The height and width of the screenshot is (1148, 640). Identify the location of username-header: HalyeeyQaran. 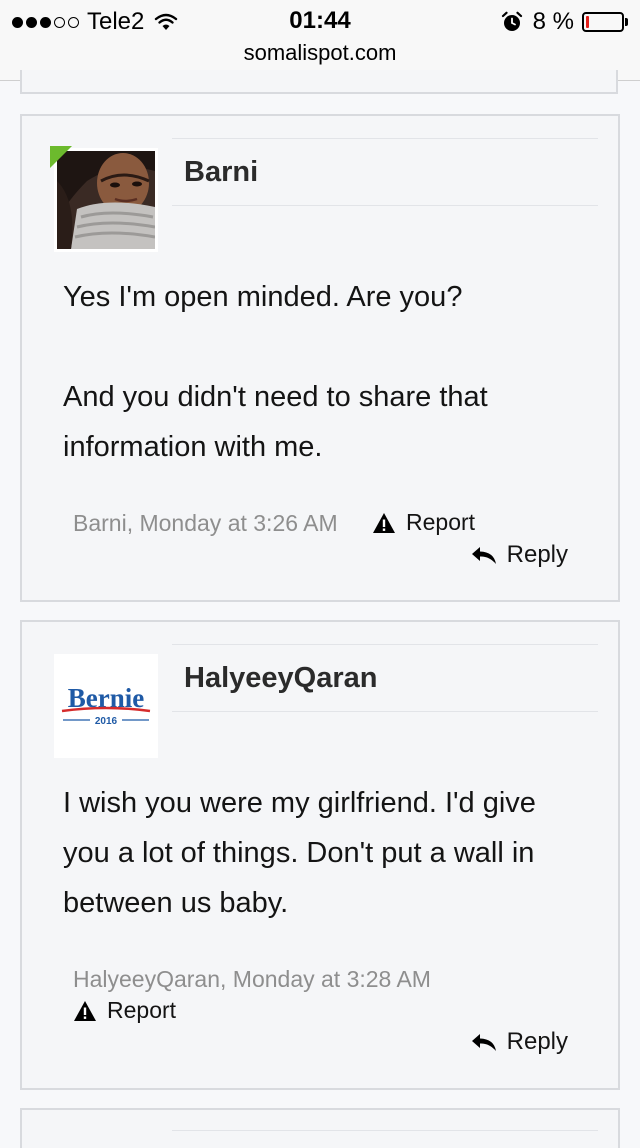
(385, 678).